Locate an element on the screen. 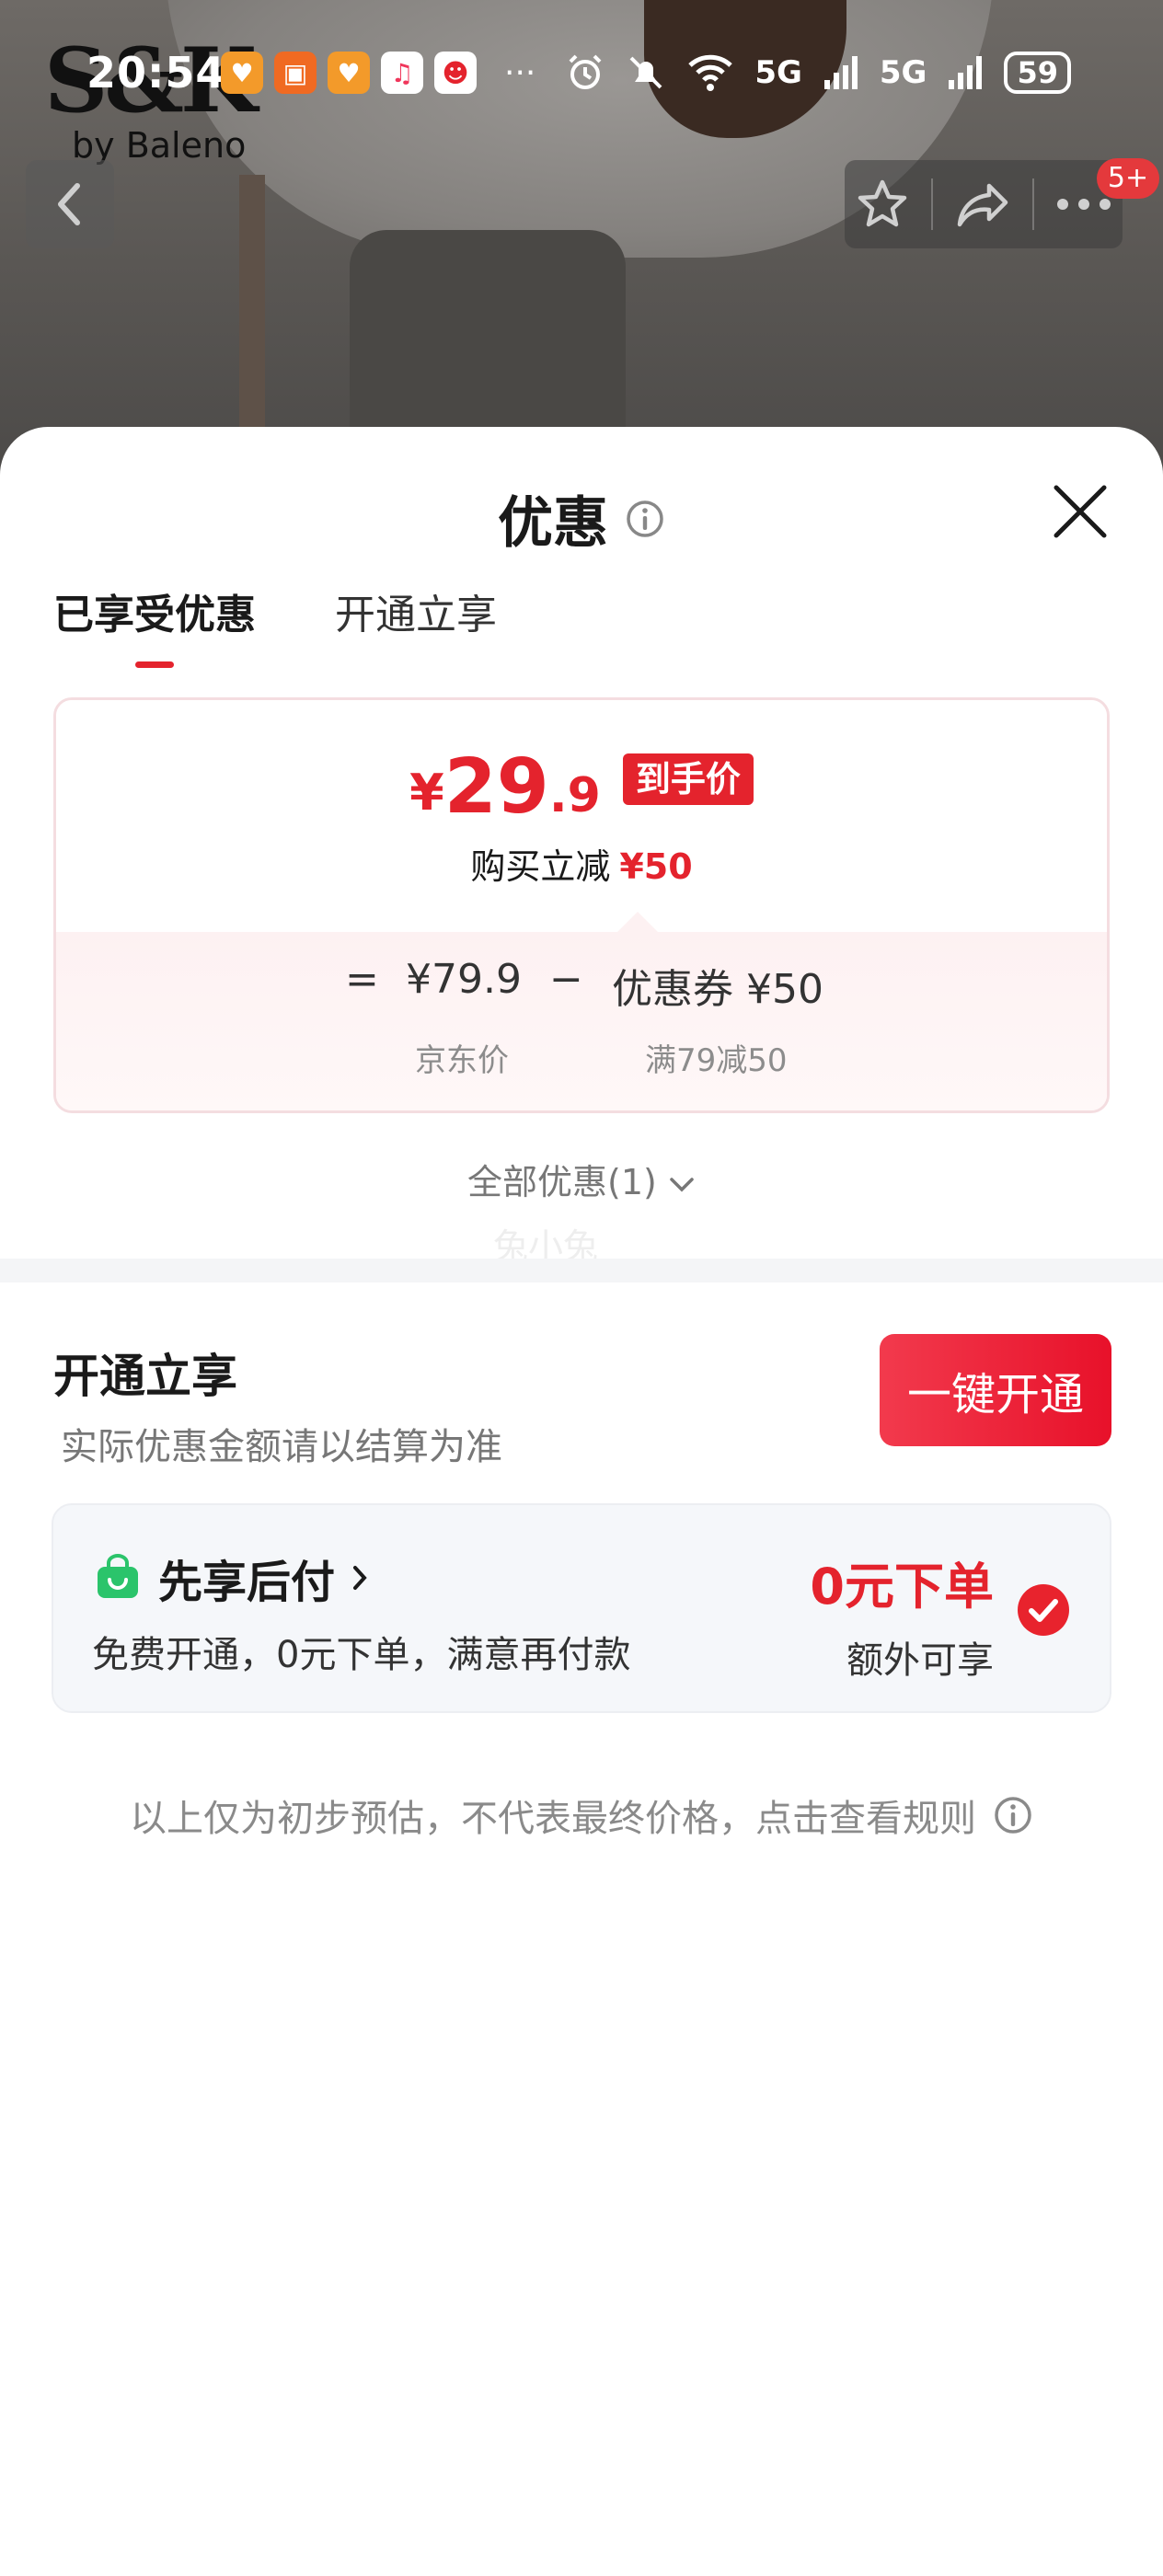 The height and width of the screenshot is (2576, 1163). price-breakdown: = ¥79.9 − 优惠券 ¥50 京东价 满79减50 is located at coordinates (581, 1011).